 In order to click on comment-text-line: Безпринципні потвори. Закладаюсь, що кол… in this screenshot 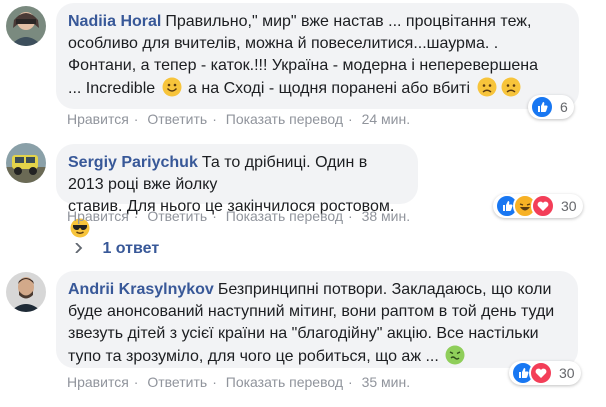, I will do `click(384, 289)`.